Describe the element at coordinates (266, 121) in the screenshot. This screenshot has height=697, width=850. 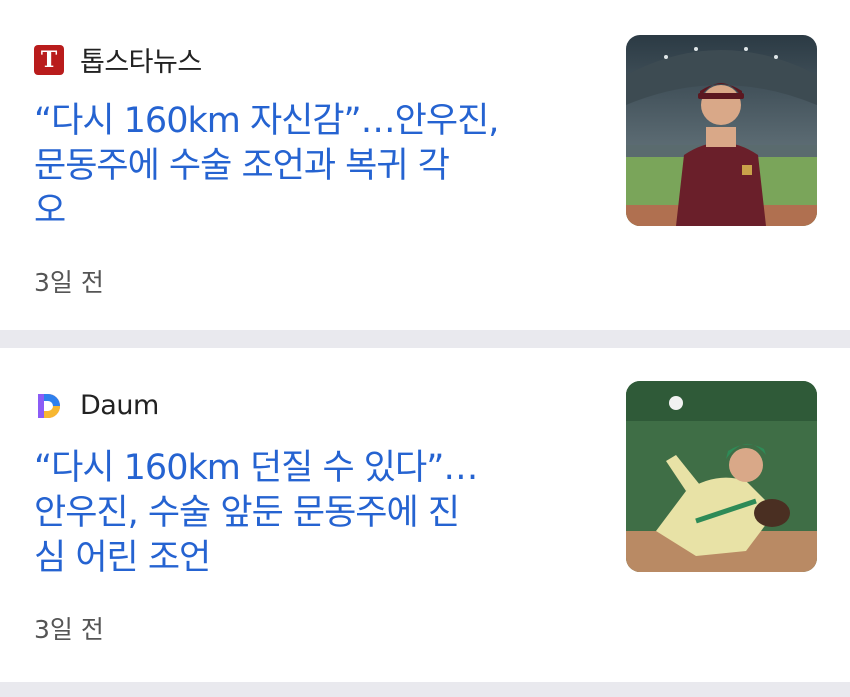
I see `headline-line: “다시 160km 자신감”…안우진,` at that location.